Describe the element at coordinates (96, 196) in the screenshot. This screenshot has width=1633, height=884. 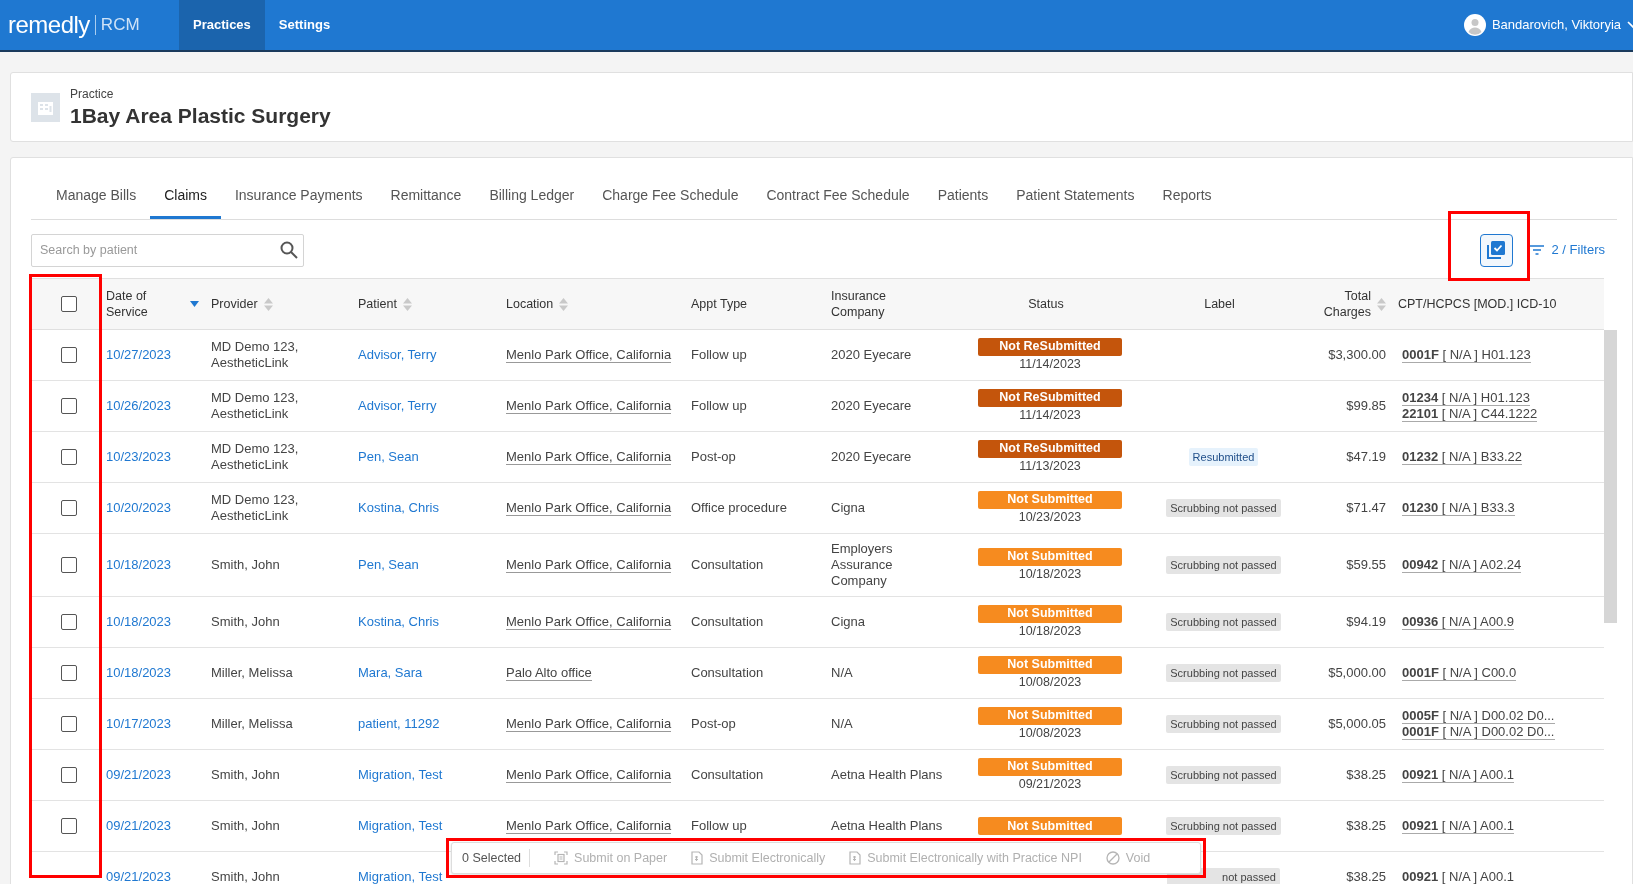
I see `tab: Manage Bills` at that location.